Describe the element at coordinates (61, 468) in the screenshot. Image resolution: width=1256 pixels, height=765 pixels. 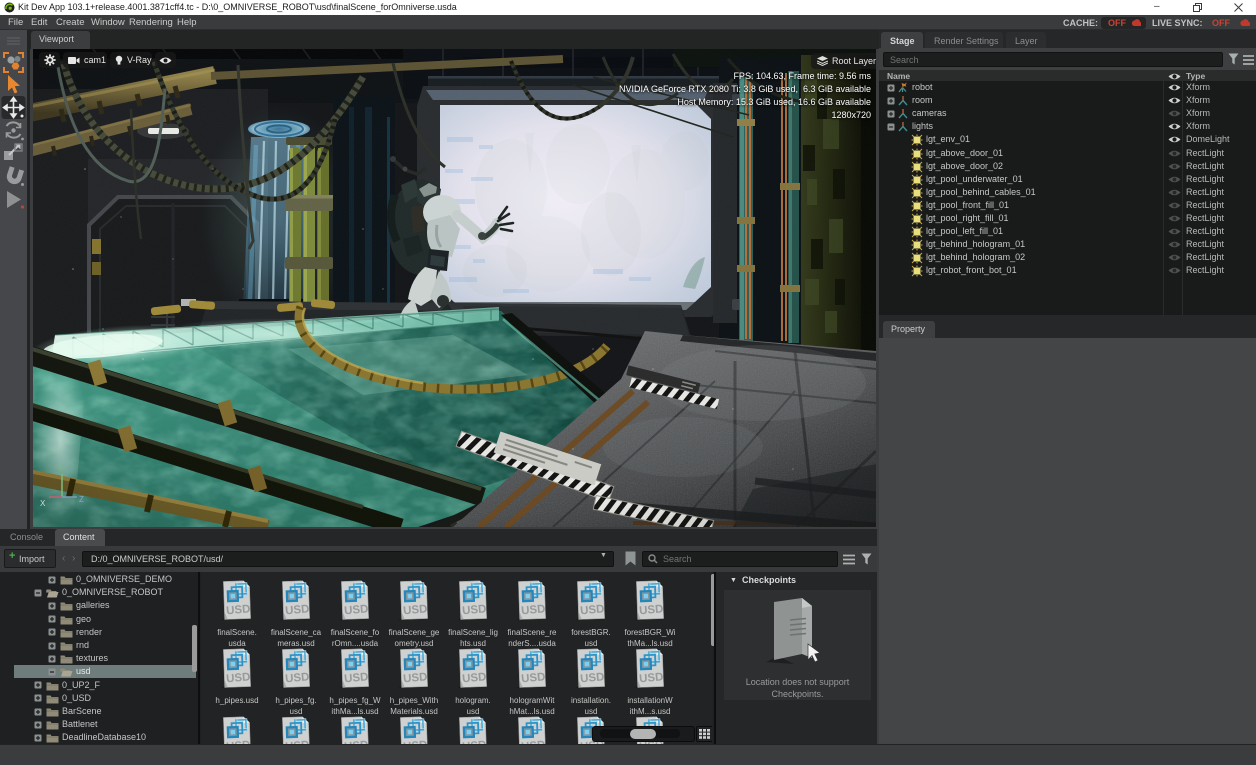
I see `svg-text: Y` at that location.